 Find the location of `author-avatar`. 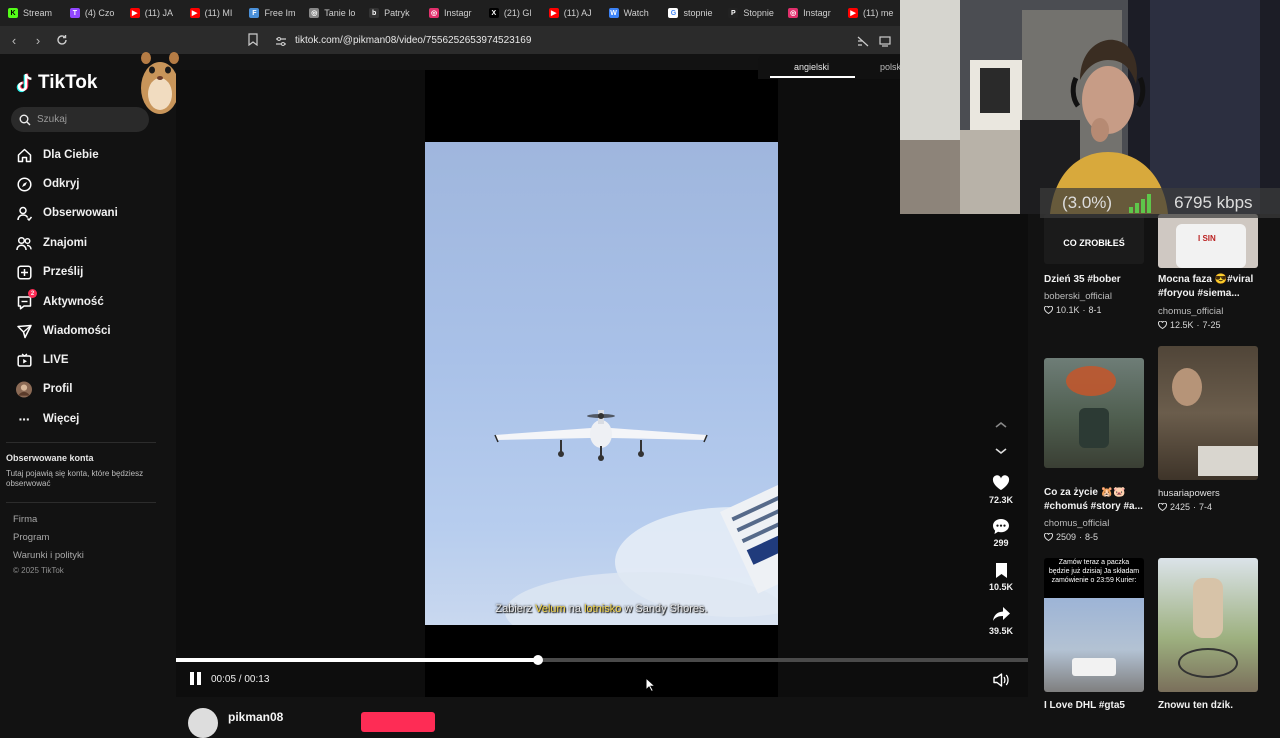

author-avatar is located at coordinates (203, 723).